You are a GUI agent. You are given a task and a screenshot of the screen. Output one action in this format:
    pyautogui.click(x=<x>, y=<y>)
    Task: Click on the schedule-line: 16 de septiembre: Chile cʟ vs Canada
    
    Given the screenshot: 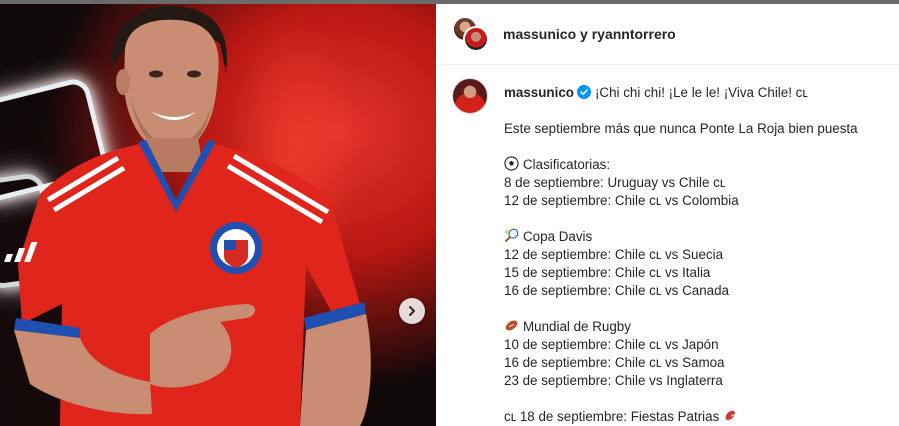 What is the action you would take?
    pyautogui.click(x=616, y=290)
    